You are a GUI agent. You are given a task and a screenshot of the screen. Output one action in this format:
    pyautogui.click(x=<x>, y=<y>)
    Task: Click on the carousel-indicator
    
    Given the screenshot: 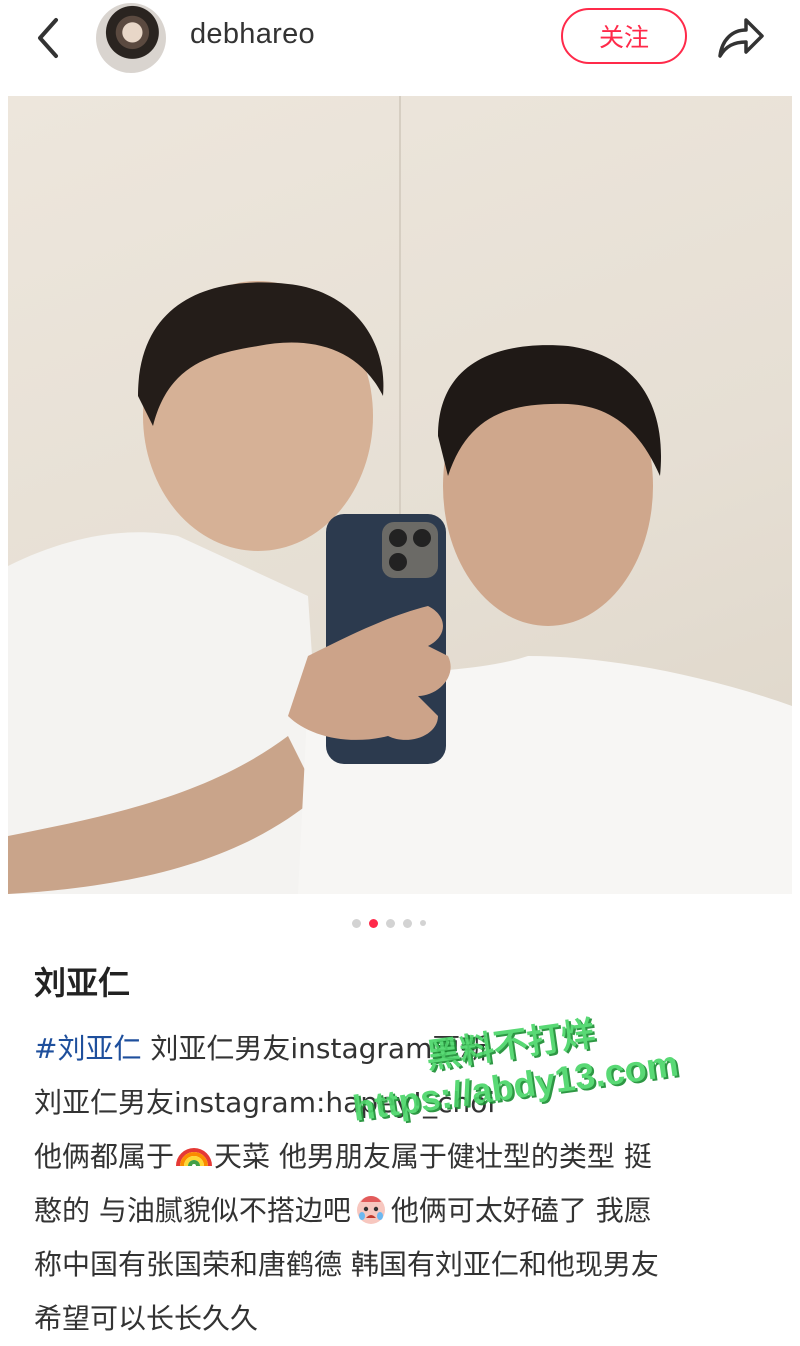 What is the action you would take?
    pyautogui.click(x=389, y=923)
    